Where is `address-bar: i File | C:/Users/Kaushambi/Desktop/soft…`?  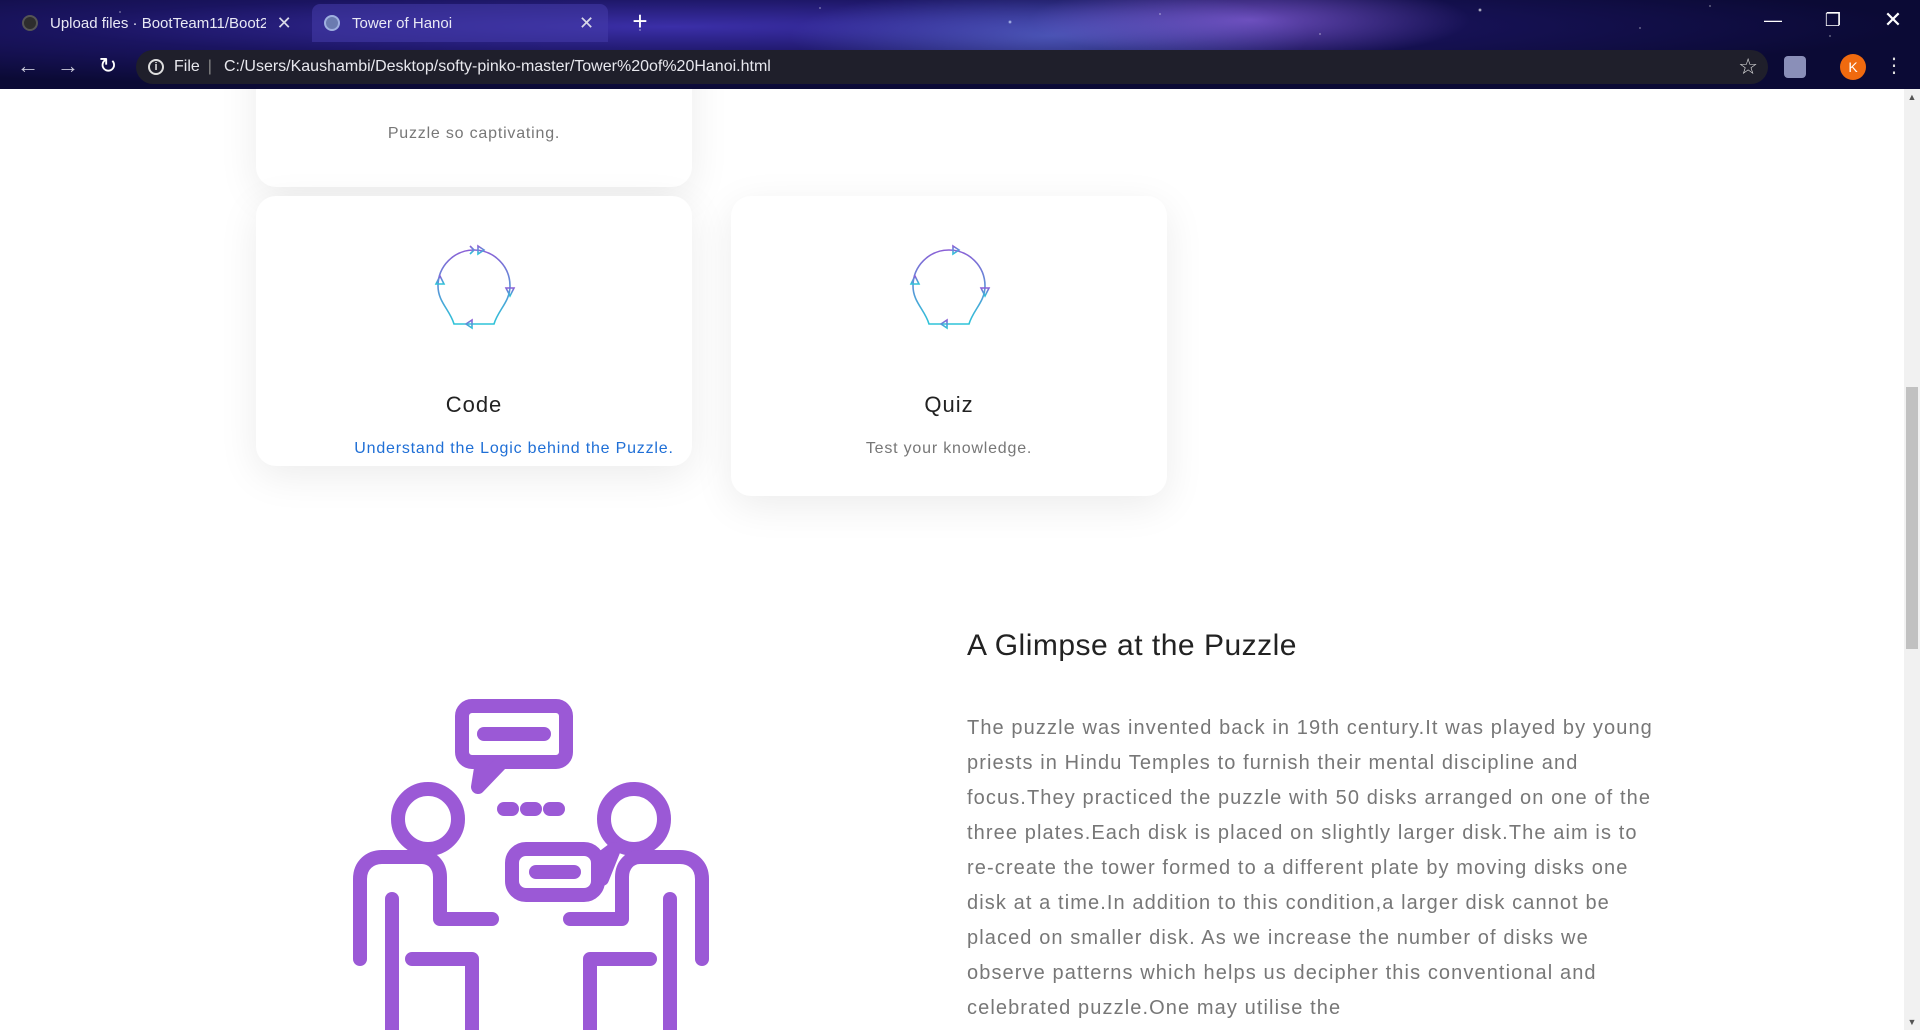
address-bar: i File | C:/Users/Kaushambi/Desktop/soft… is located at coordinates (952, 67).